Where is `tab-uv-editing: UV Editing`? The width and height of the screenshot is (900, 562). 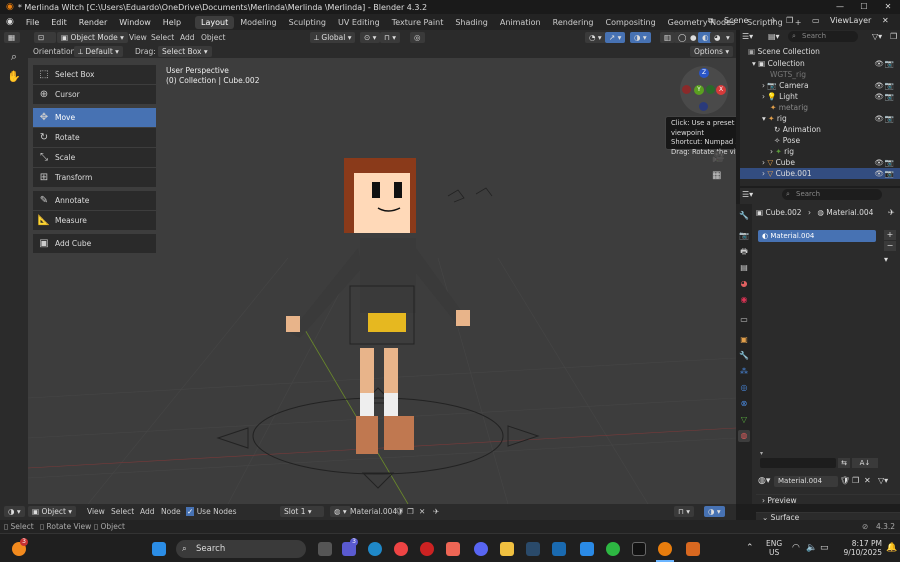 tab-uv-editing: UV Editing is located at coordinates (359, 22).